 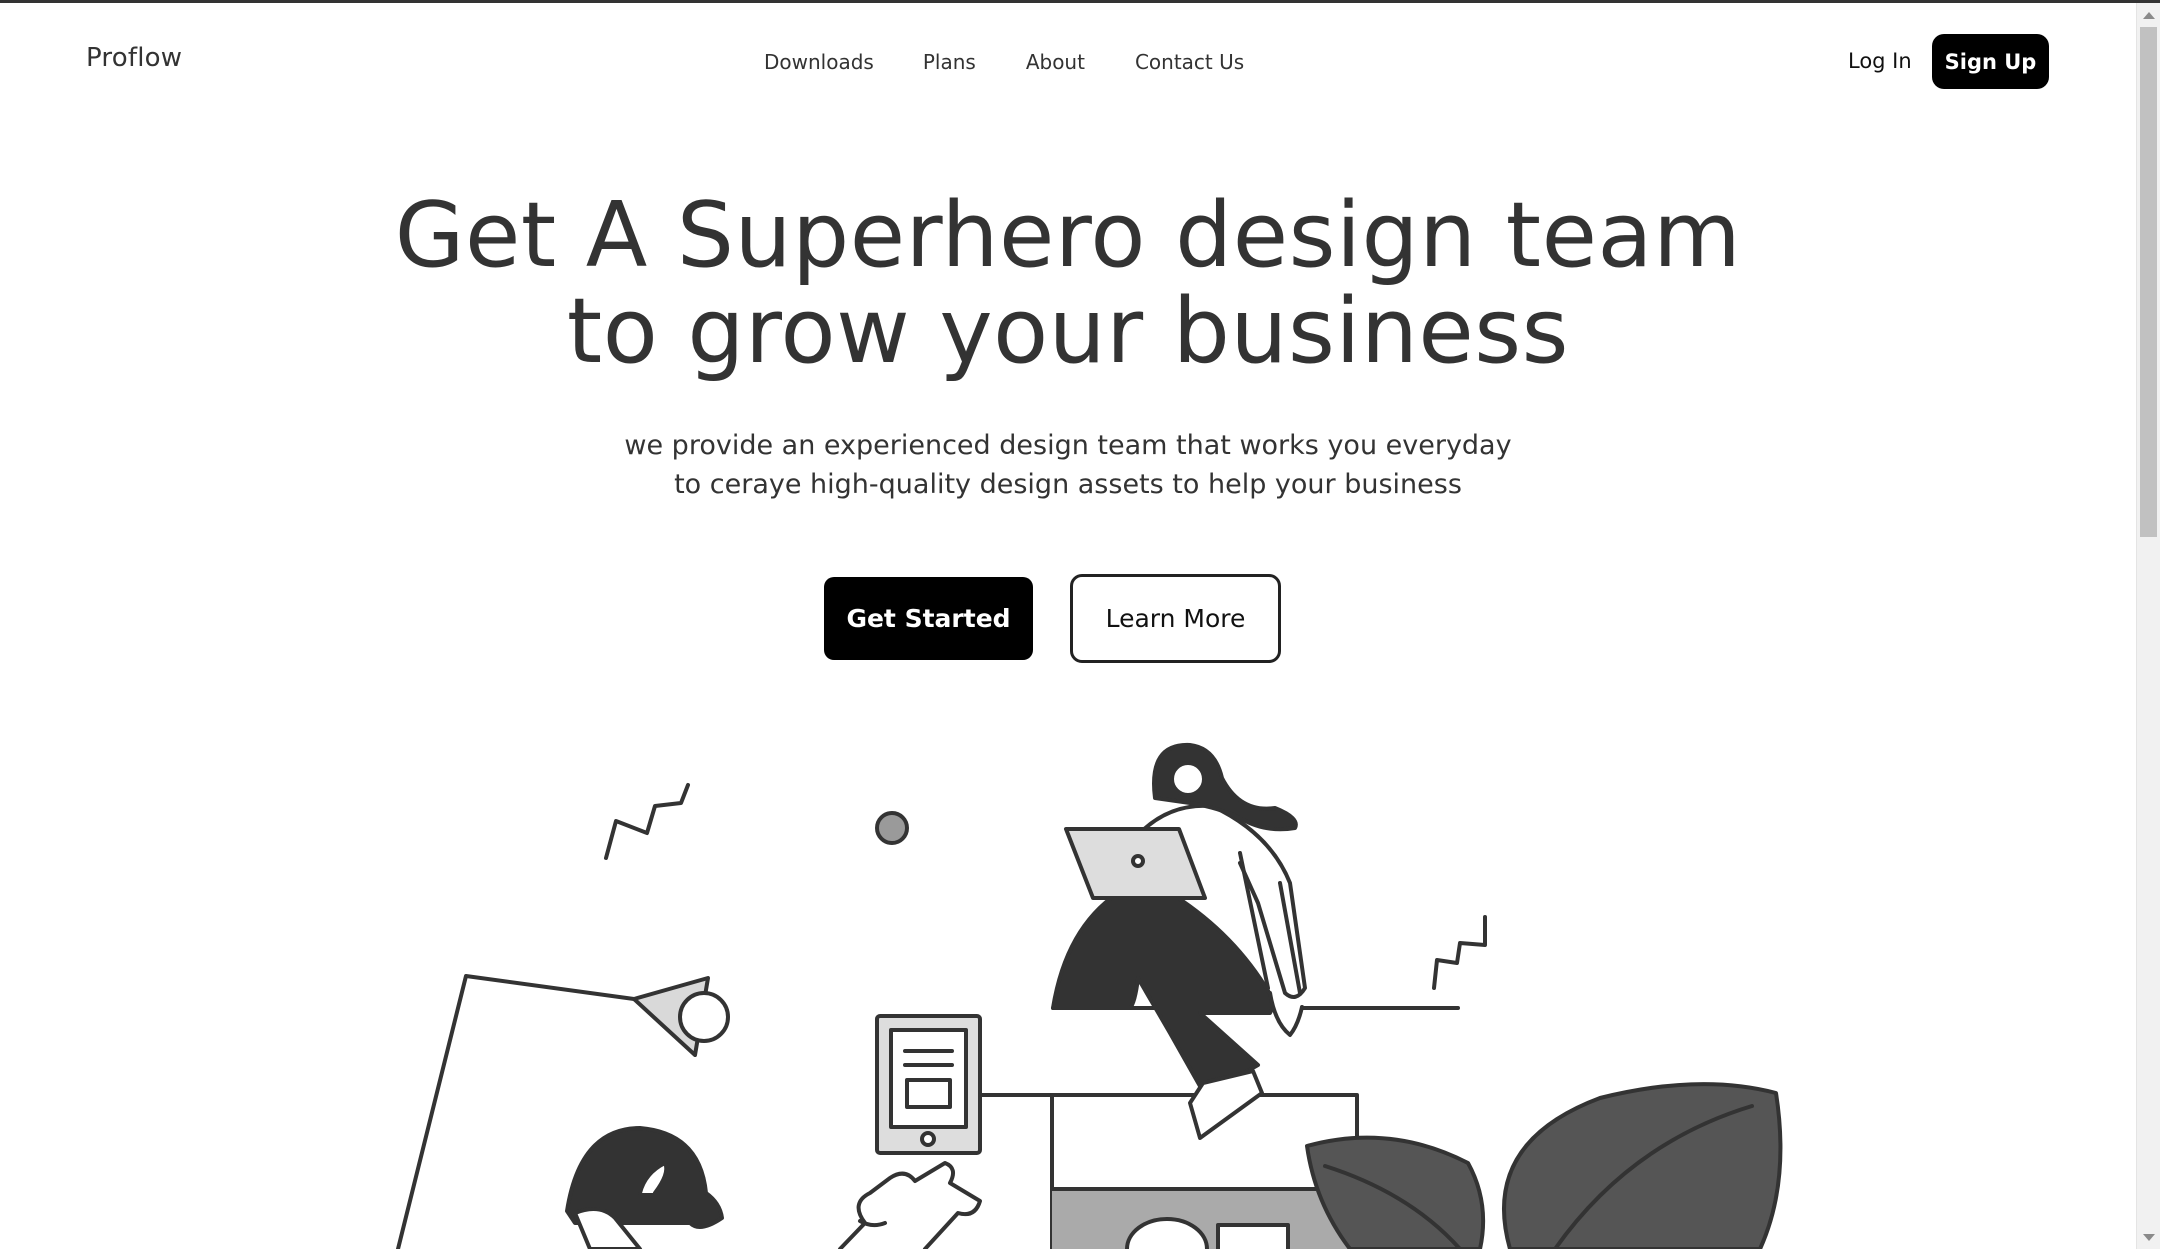 I want to click on get-started-button: Get Started, so click(x=928, y=618).